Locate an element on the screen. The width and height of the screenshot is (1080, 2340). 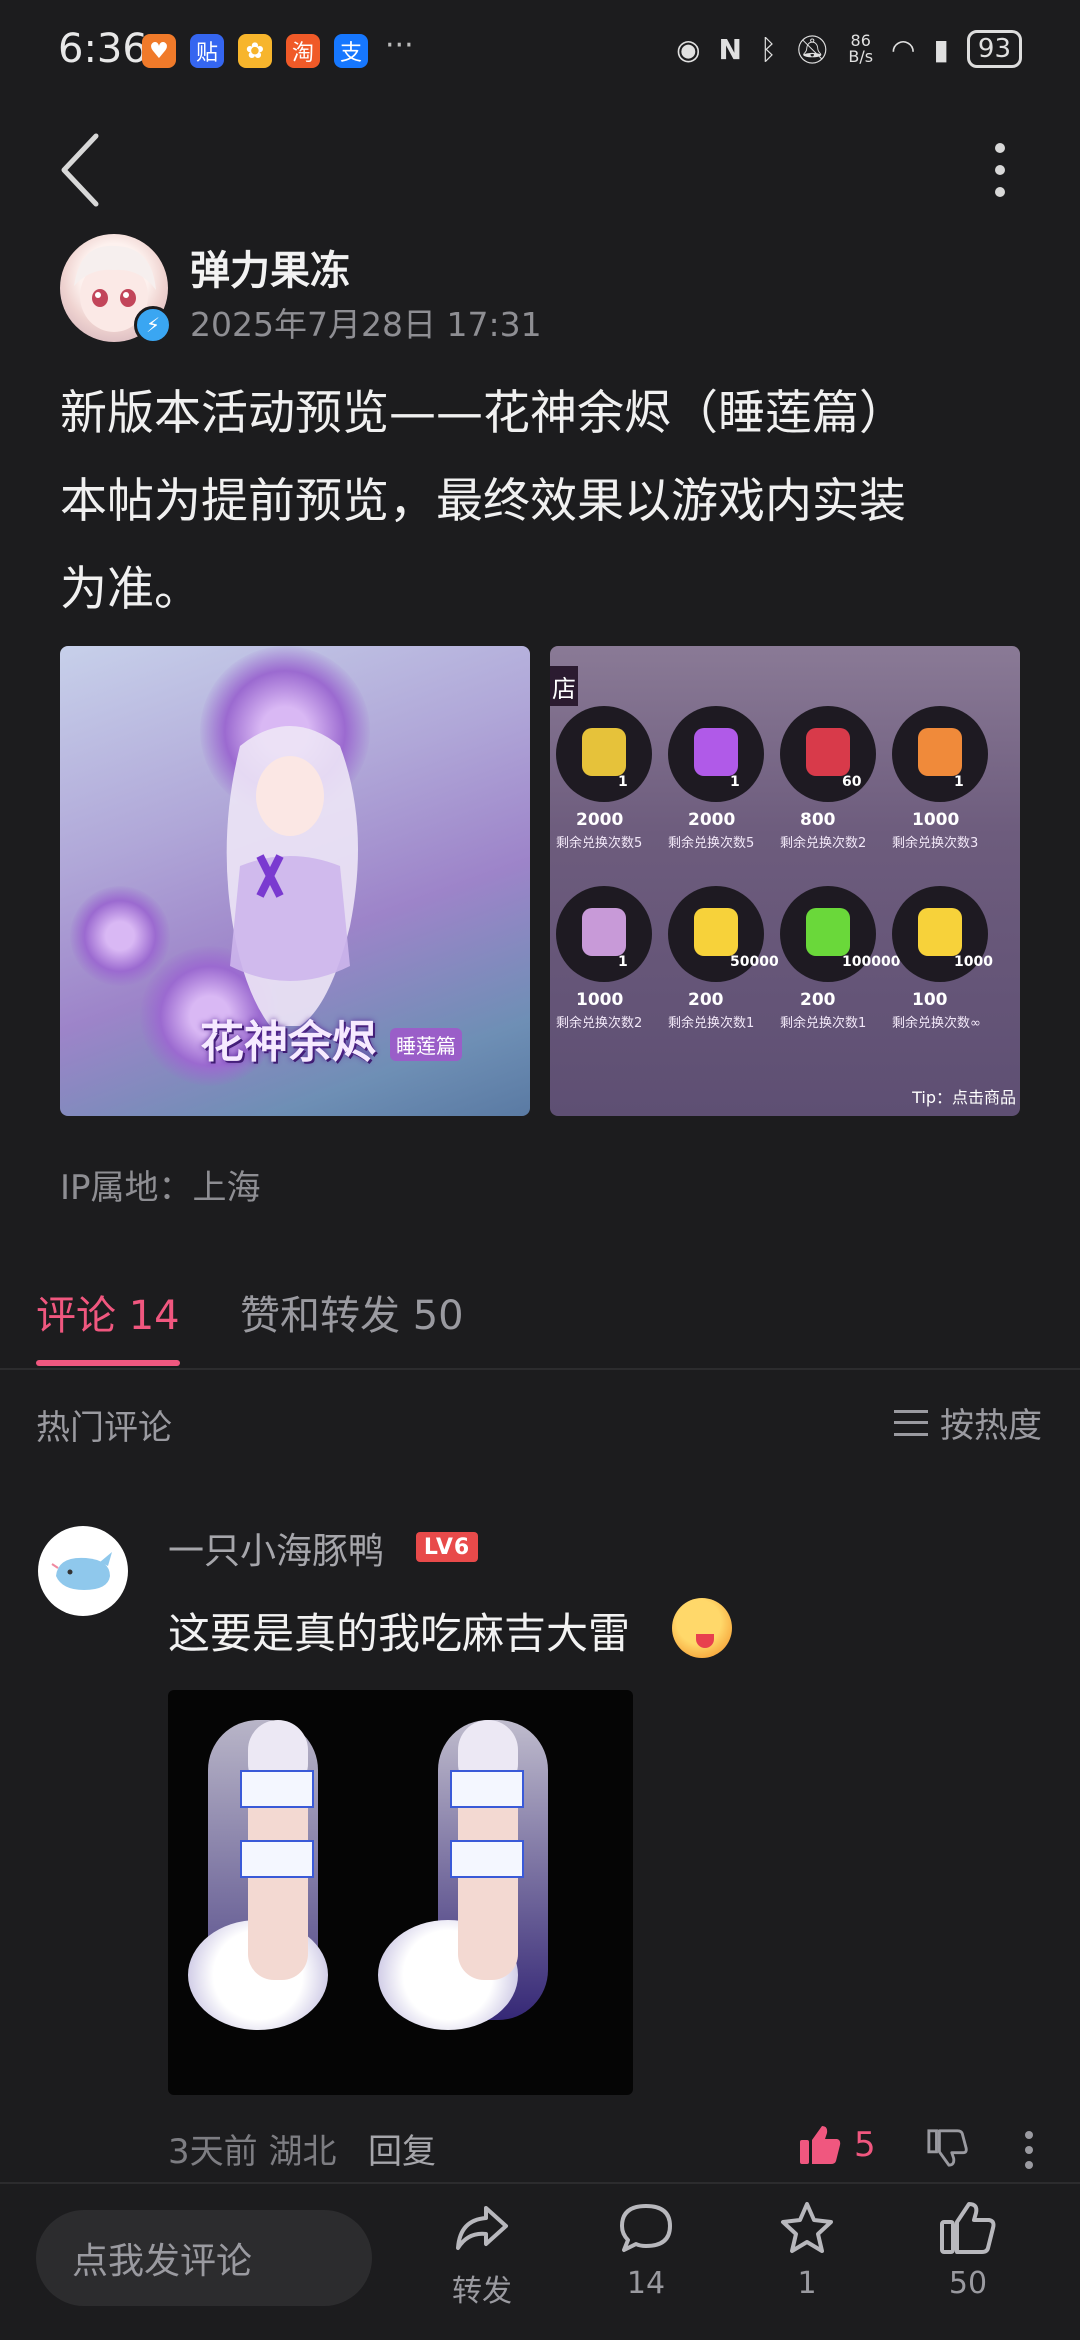
comment-like-button: 5 is located at coordinates (837, 2145).